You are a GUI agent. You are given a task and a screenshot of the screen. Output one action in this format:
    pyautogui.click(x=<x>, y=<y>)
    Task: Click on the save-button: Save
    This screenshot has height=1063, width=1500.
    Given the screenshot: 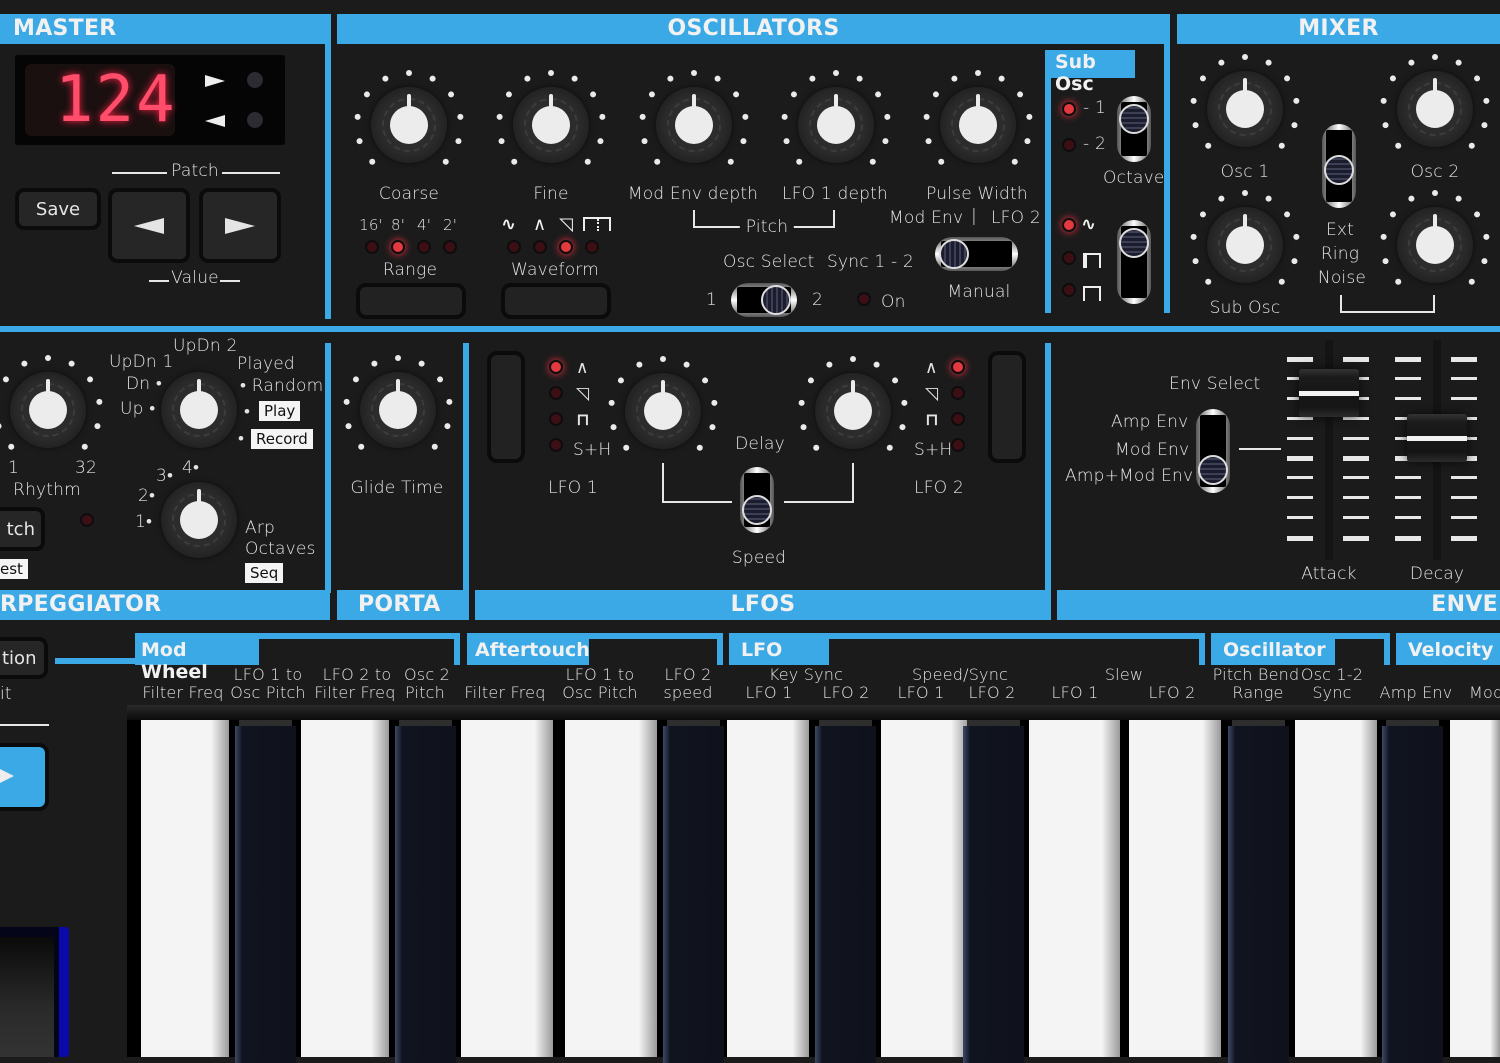 What is the action you would take?
    pyautogui.click(x=58, y=209)
    